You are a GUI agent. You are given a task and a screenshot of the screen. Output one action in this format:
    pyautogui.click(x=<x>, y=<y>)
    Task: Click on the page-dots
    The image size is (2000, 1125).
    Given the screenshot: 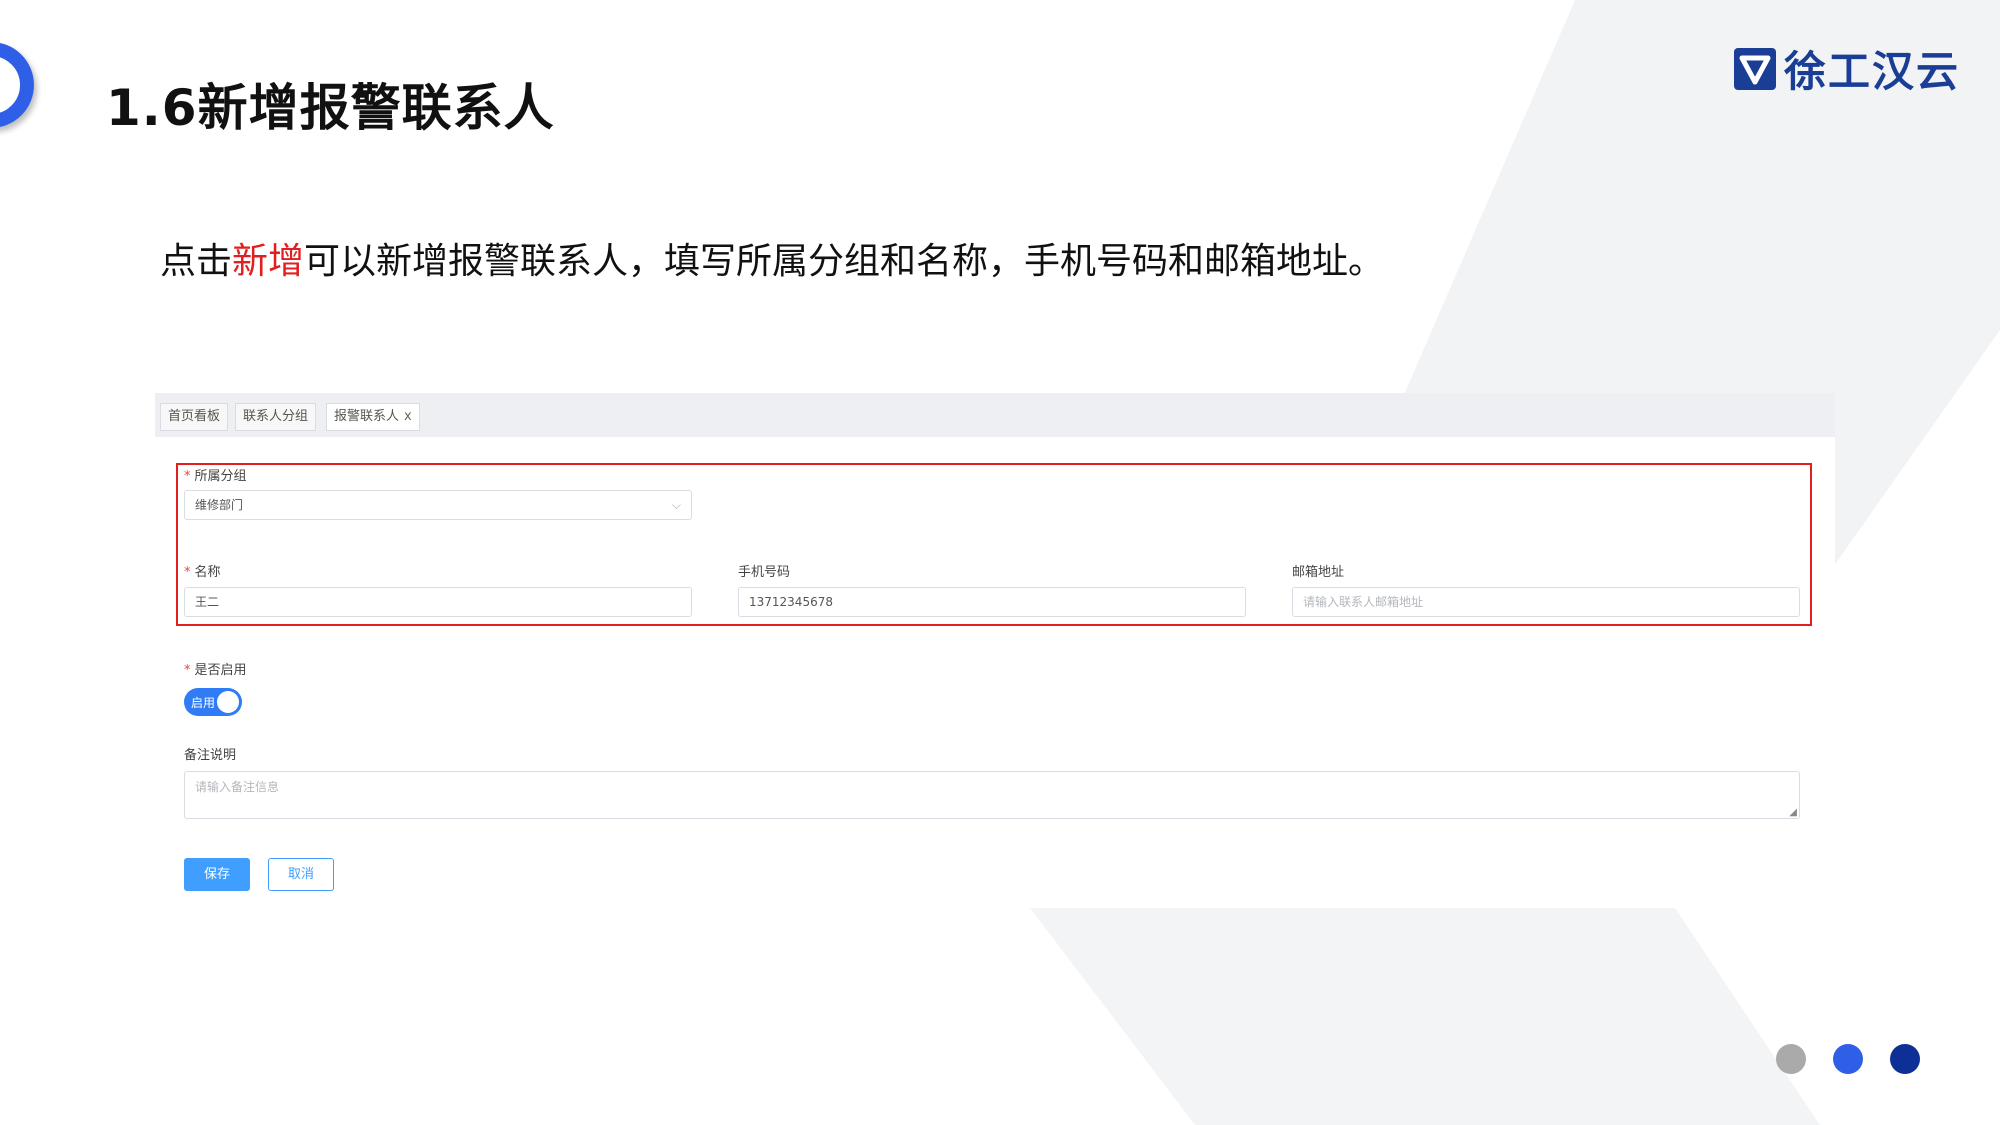 What is the action you would take?
    pyautogui.click(x=1848, y=1059)
    